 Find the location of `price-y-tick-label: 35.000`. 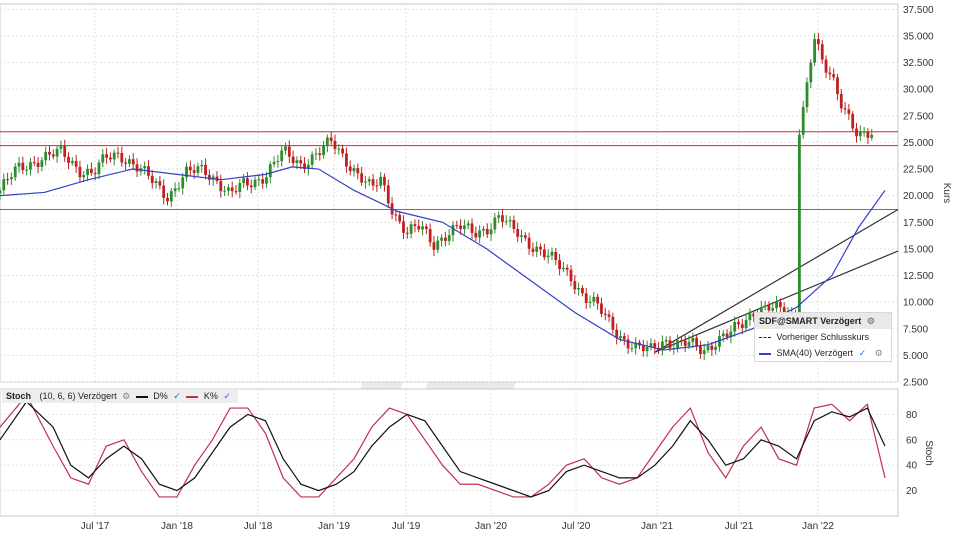

price-y-tick-label: 35.000 is located at coordinates (918, 36).